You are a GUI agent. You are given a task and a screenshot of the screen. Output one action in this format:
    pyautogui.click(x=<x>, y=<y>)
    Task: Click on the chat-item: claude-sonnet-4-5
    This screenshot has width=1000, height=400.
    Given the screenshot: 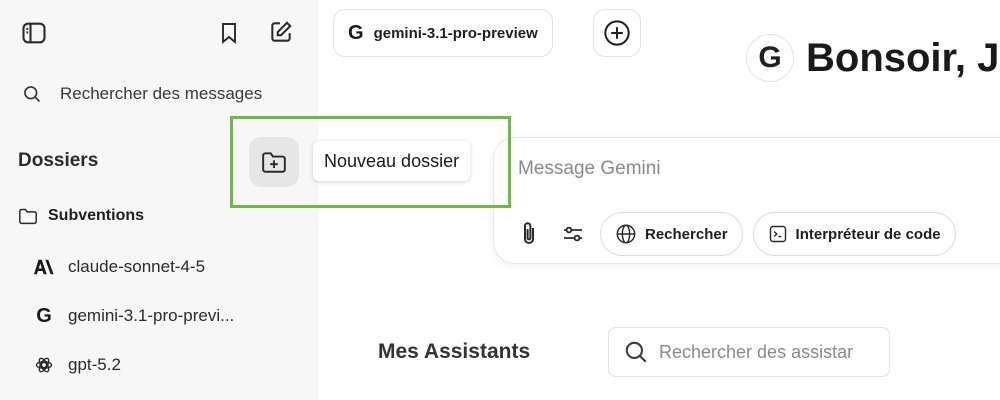 What is the action you would take?
    pyautogui.click(x=164, y=267)
    